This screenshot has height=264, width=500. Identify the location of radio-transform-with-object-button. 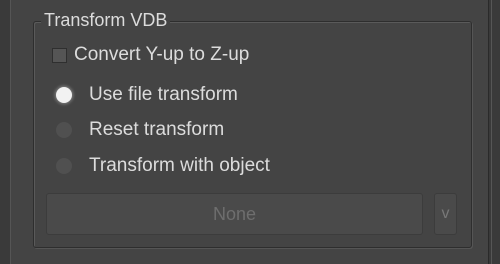
(64, 166).